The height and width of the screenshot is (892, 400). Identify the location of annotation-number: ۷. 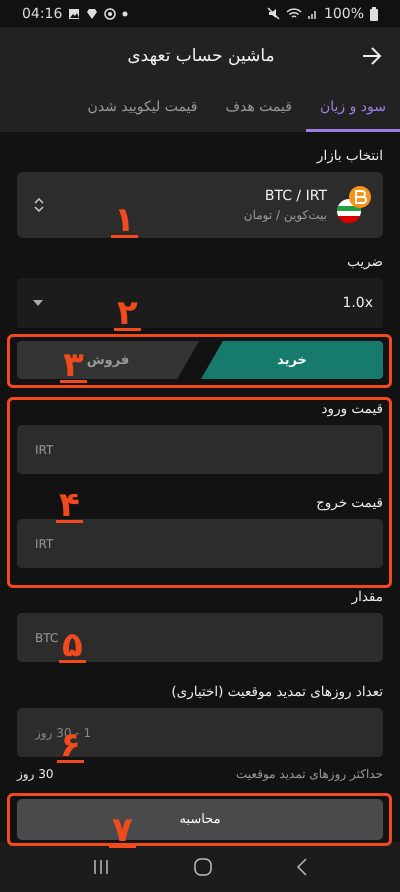
(122, 831).